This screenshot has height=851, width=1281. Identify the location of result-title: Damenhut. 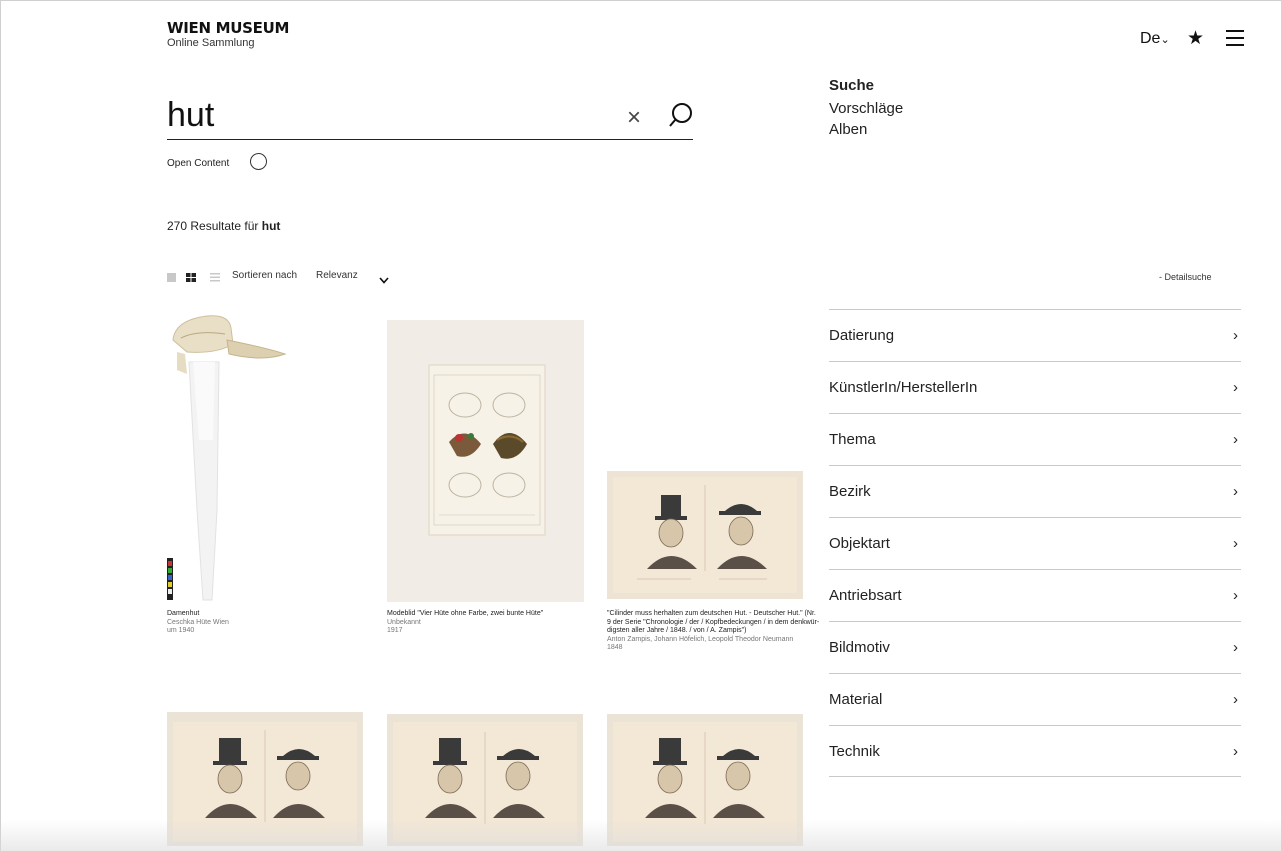
(242, 614).